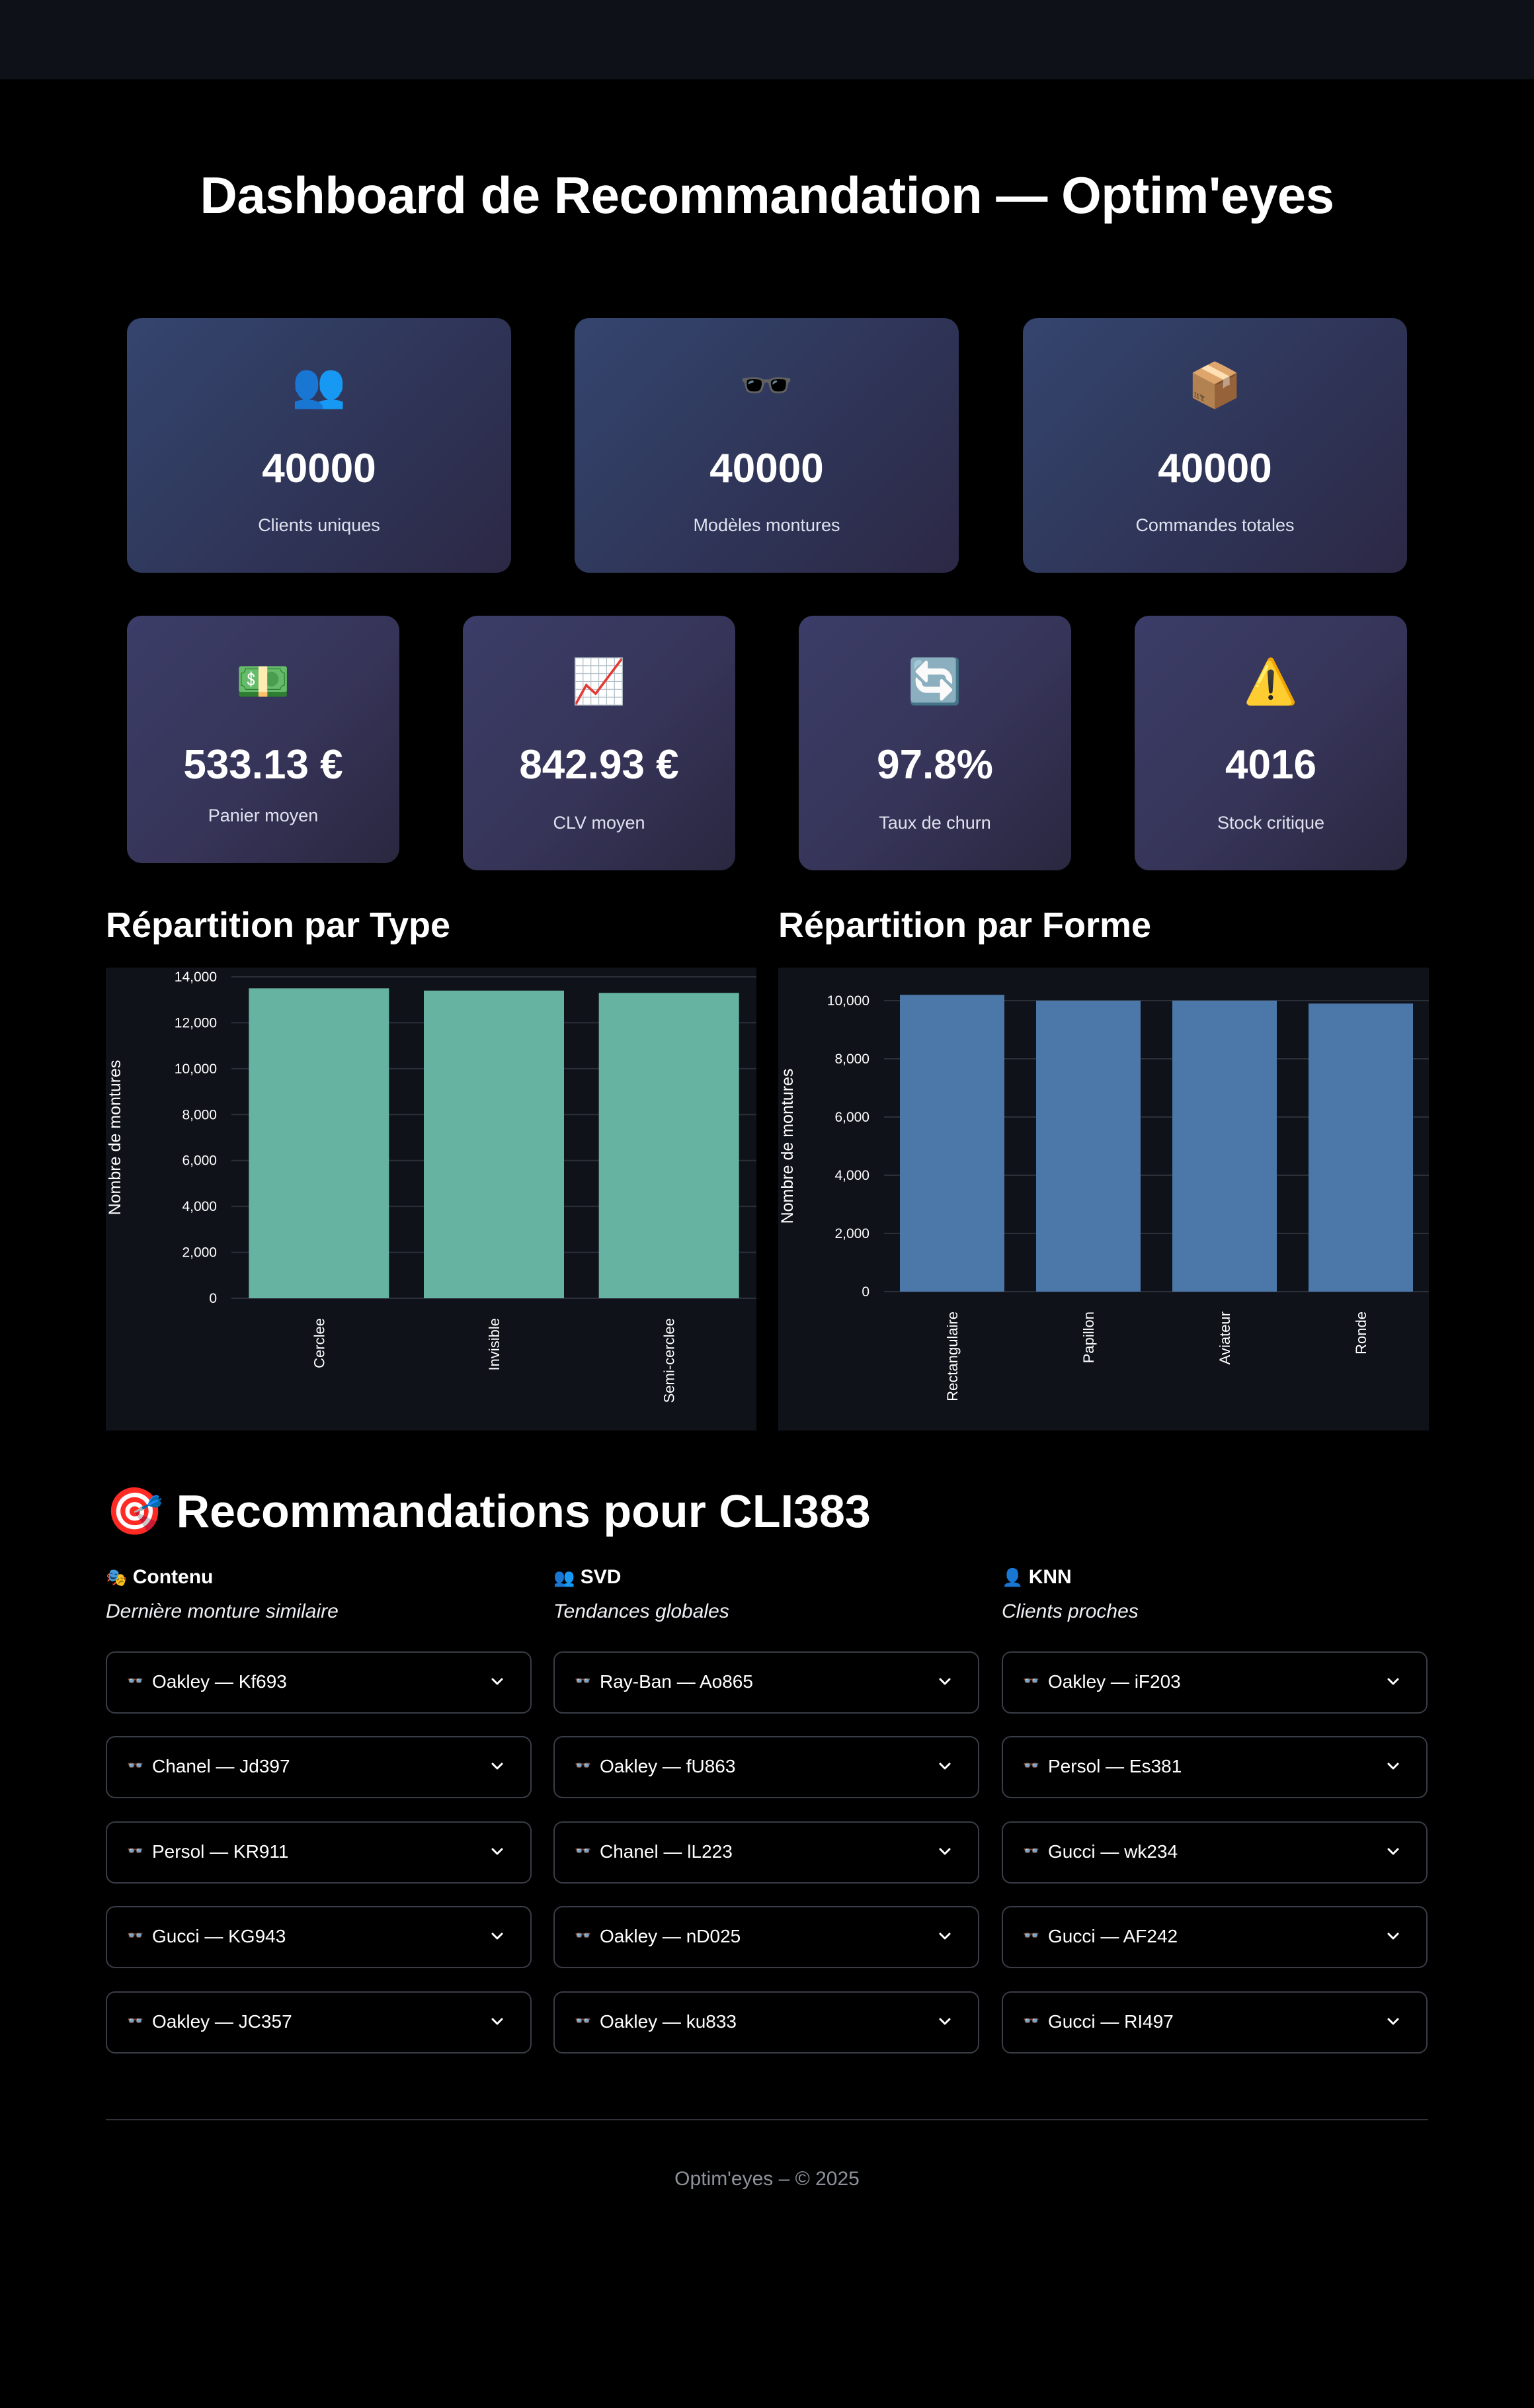 The image size is (1534, 2408). Describe the element at coordinates (117, 1577) in the screenshot. I see `masks-icon: 🎭` at that location.